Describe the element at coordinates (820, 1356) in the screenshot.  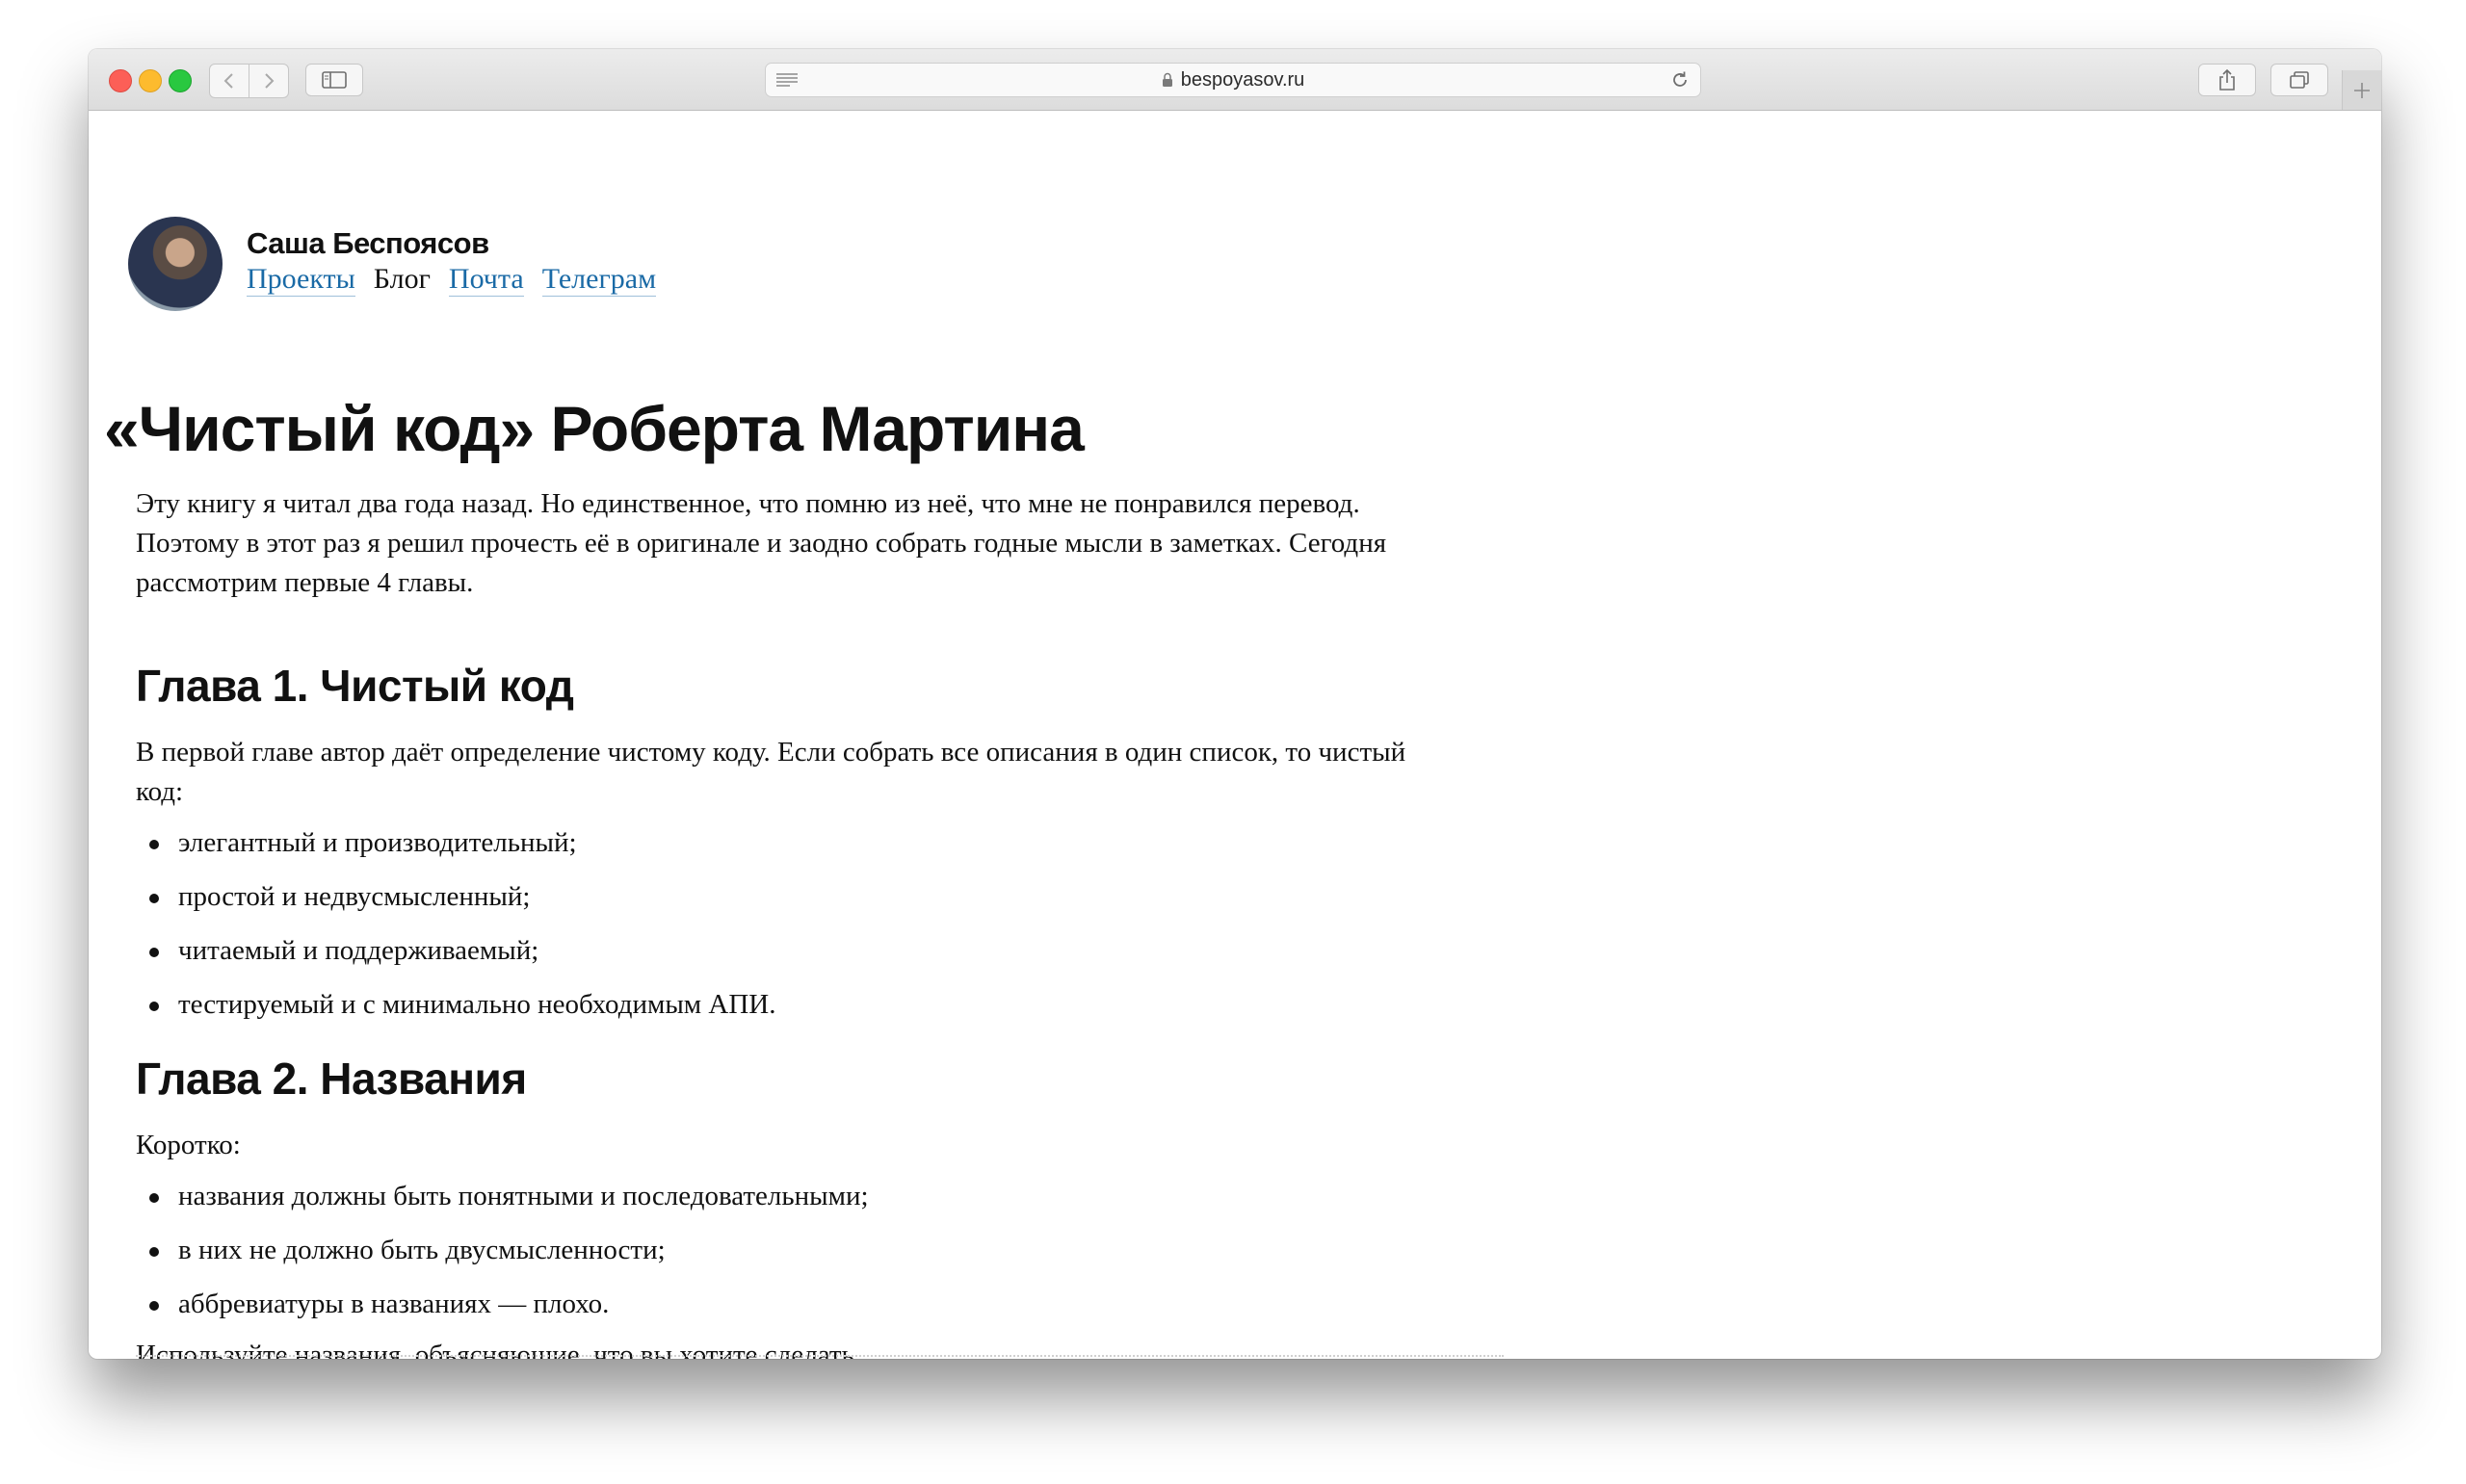
I see `content-divider` at that location.